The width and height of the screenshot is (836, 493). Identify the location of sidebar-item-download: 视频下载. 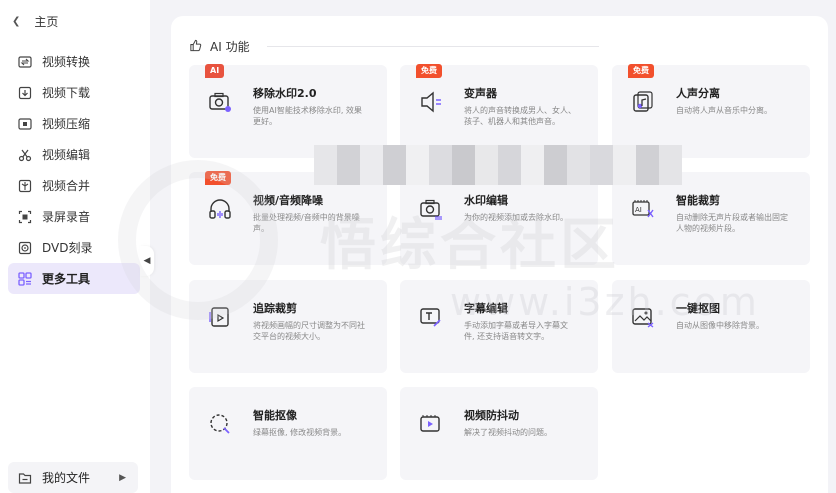
(74, 92).